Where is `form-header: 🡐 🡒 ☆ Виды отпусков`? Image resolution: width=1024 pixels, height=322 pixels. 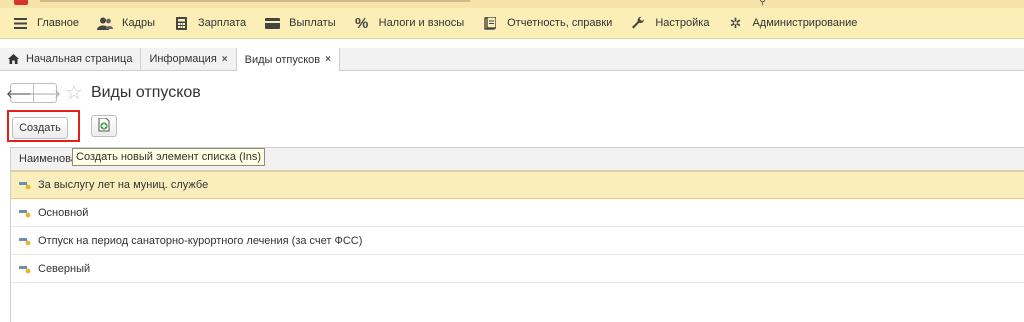 form-header: 🡐 🡒 ☆ Виды отпусков is located at coordinates (103, 93).